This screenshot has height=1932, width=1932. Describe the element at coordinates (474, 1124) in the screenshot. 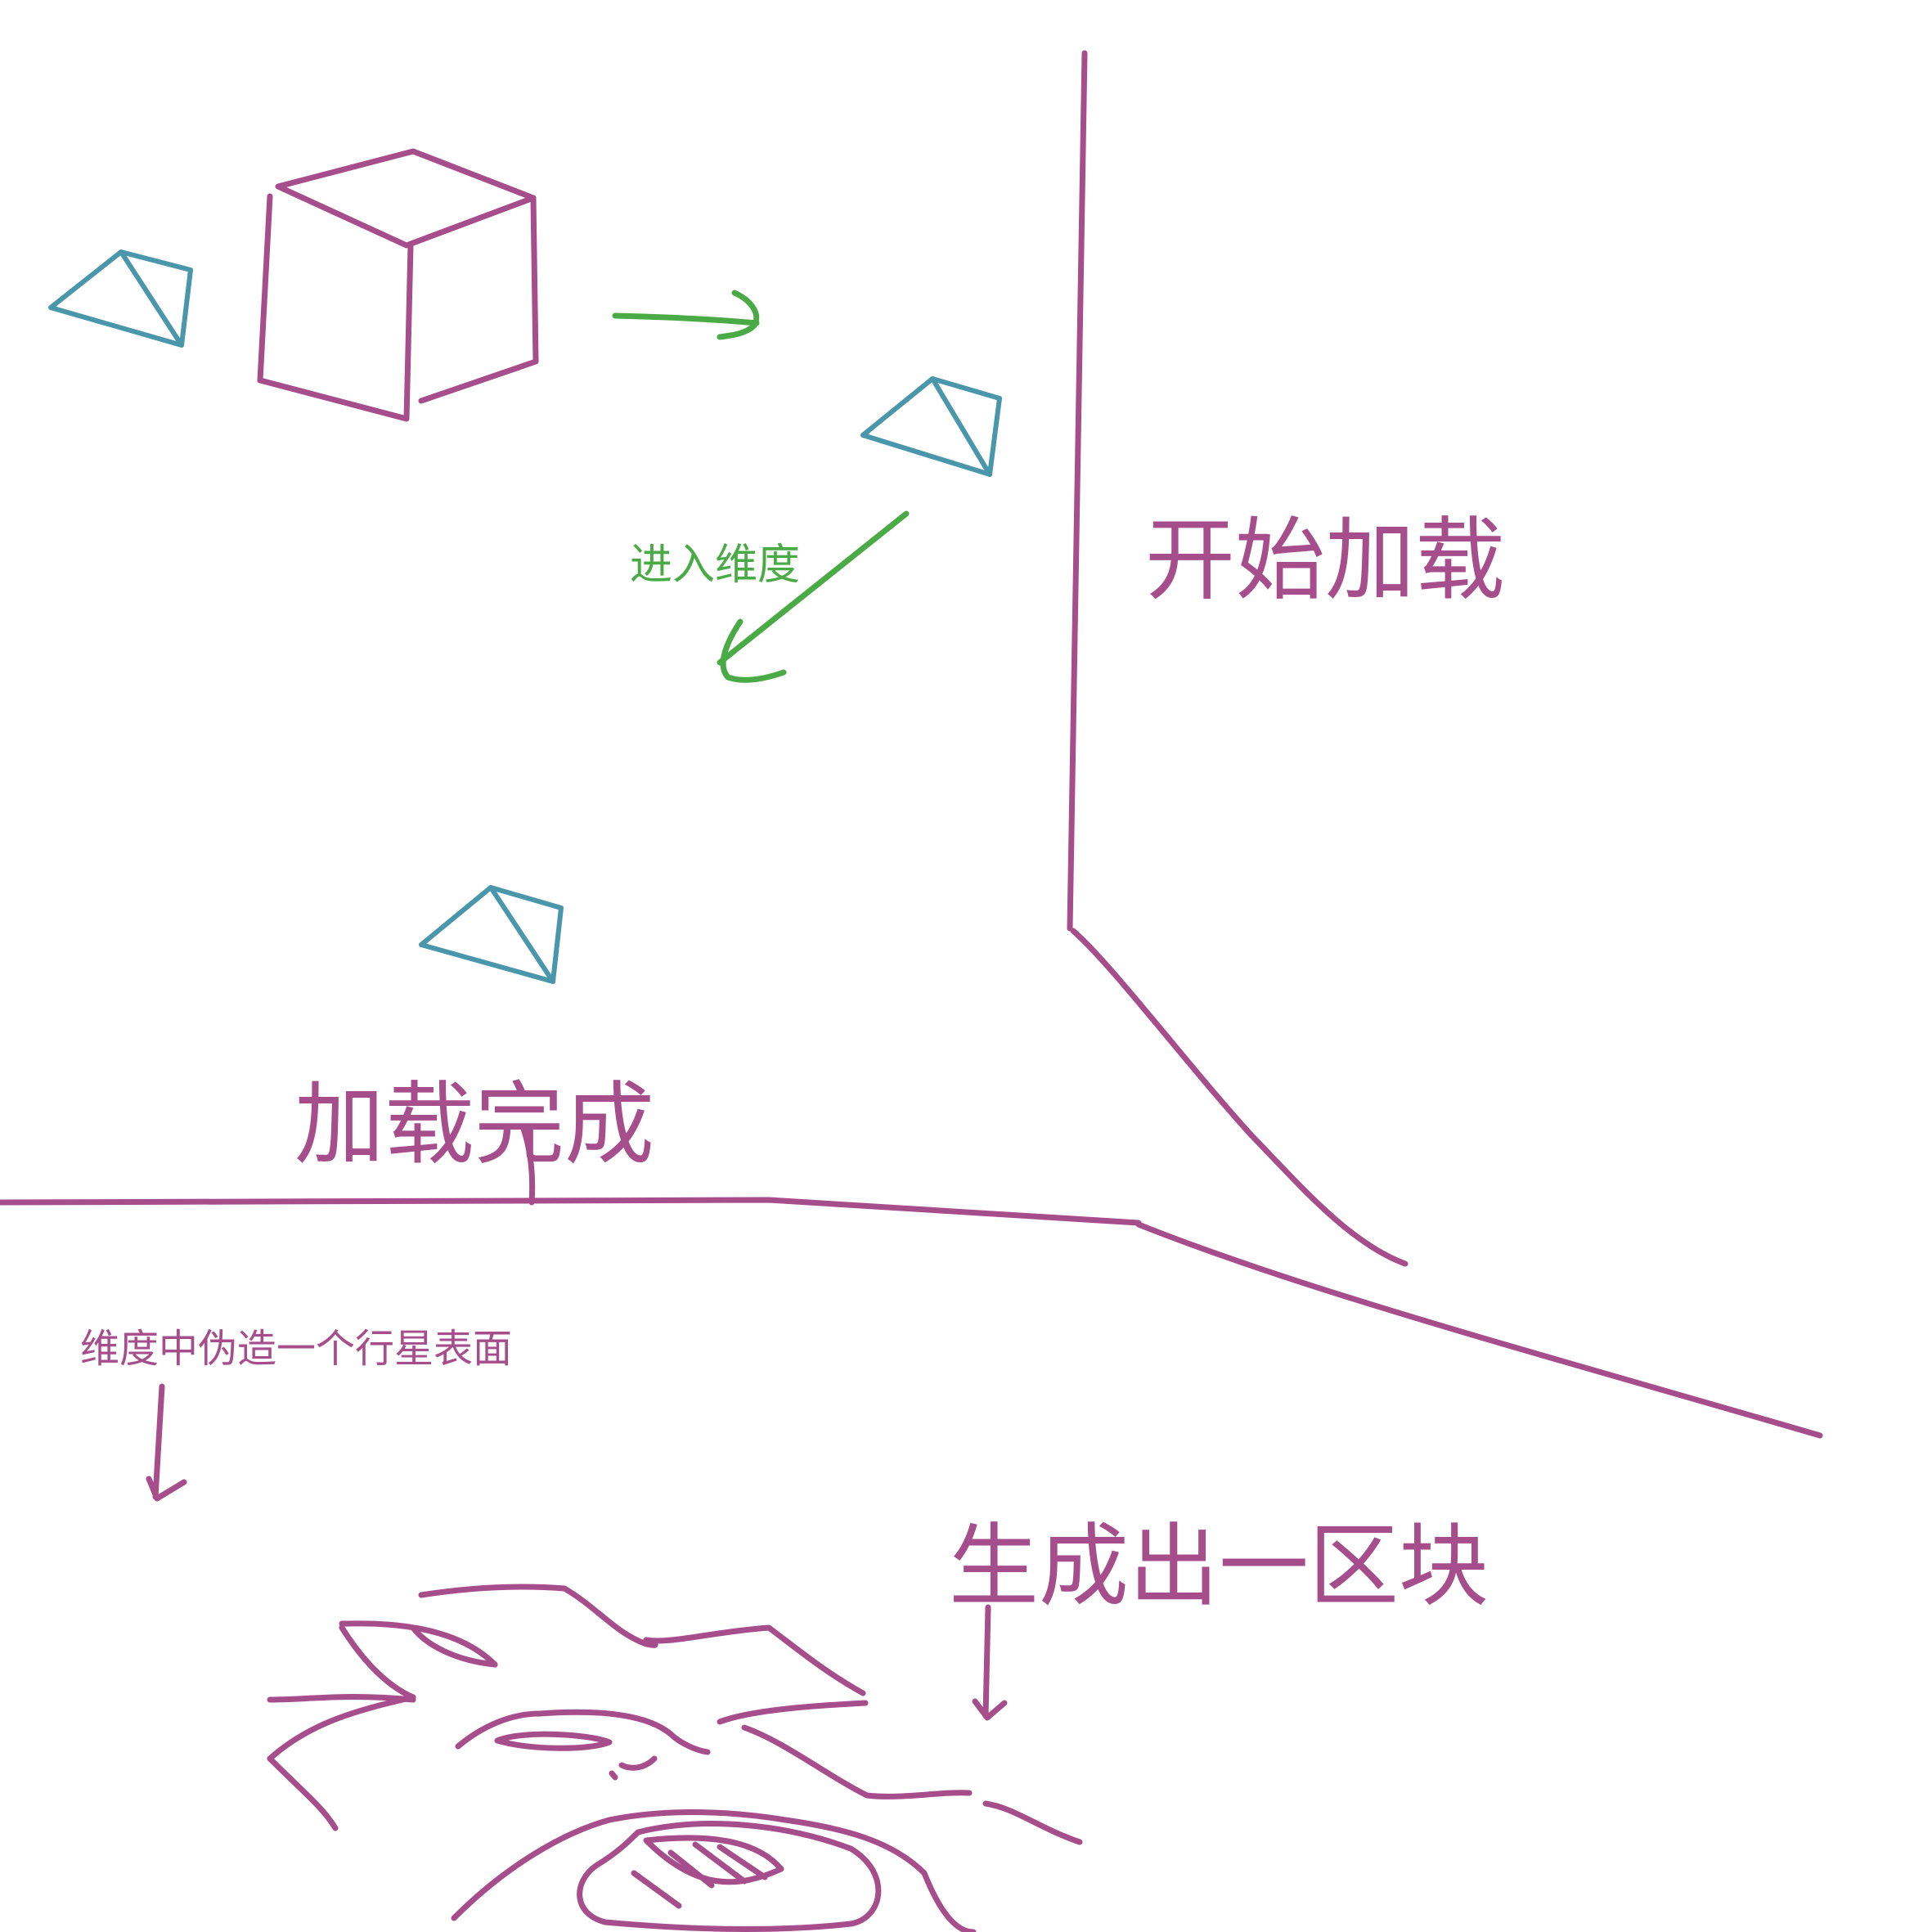

I see `label-loading-done: 加载完成` at that location.